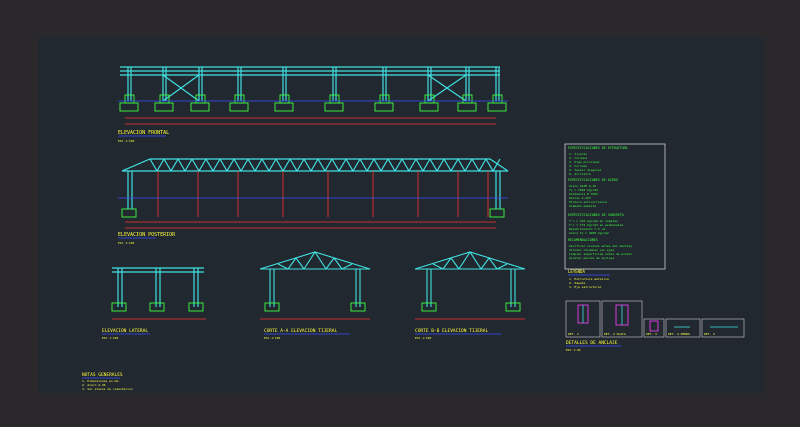 This screenshot has width=800, height=427. I want to click on legend-title: LEYENDA, so click(576, 271).